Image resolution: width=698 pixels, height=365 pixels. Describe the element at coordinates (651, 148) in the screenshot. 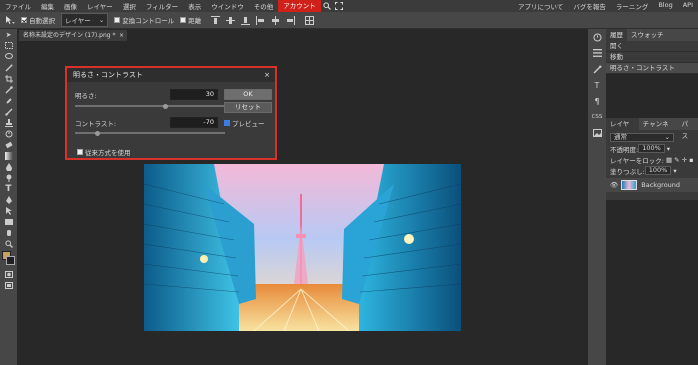

I see `opacity-input: 100%` at that location.